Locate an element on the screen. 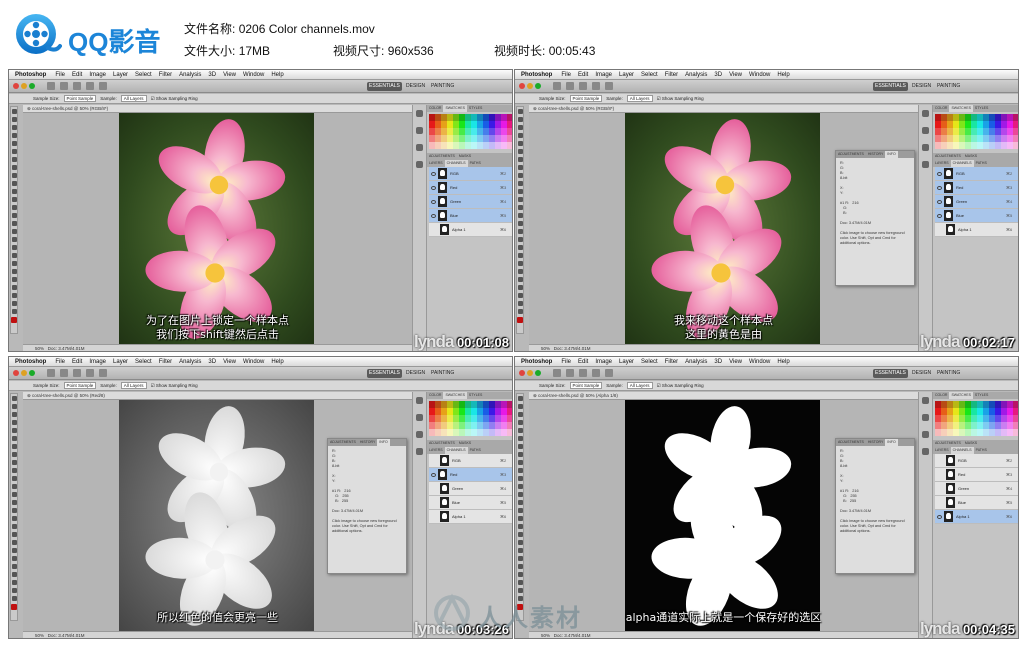 The width and height of the screenshot is (1024, 648). foreground-color-swatch is located at coordinates (520, 320).